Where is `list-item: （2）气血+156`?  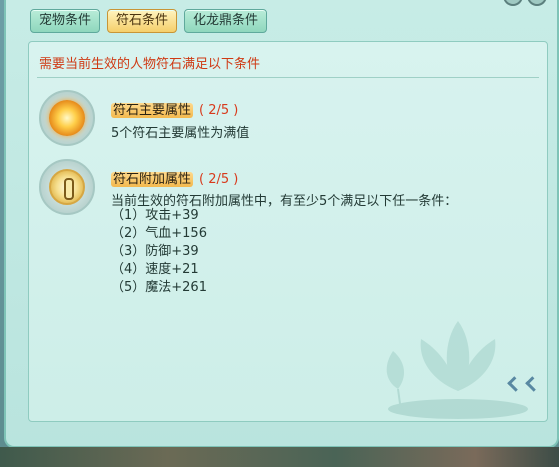 list-item: （2）气血+156 is located at coordinates (159, 233).